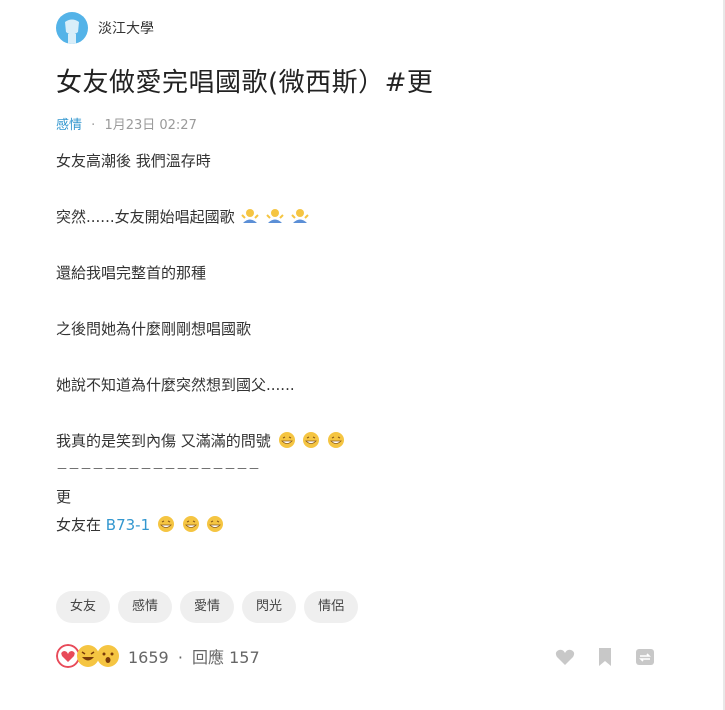 Image resolution: width=725 pixels, height=710 pixels. What do you see at coordinates (154, 329) in the screenshot?
I see `content-line: 之後問她為什麼剛剛想唱國歌` at bounding box center [154, 329].